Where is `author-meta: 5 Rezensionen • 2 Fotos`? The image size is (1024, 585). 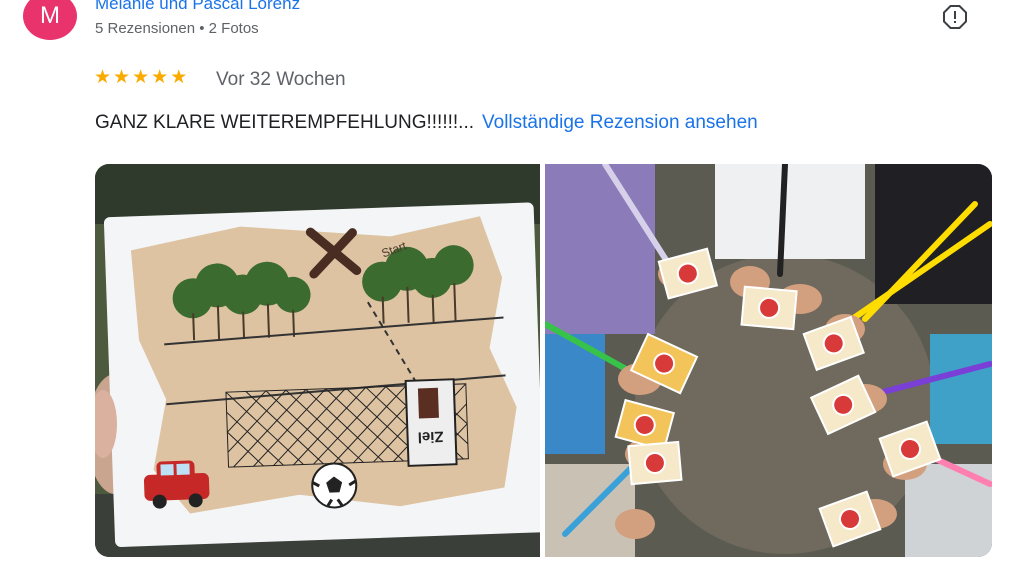 author-meta: 5 Rezensionen • 2 Fotos is located at coordinates (177, 28).